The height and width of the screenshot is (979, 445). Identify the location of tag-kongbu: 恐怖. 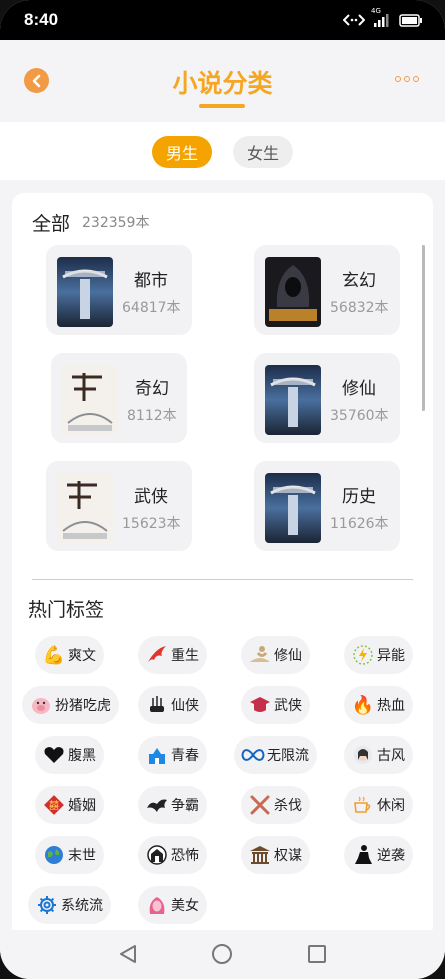
(172, 855).